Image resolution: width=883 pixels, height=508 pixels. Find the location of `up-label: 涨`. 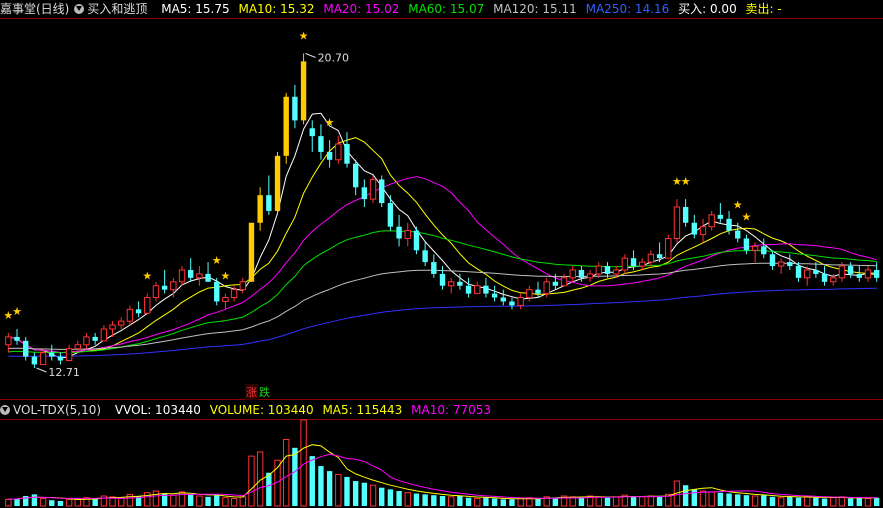

up-label: 涨 is located at coordinates (251, 392).